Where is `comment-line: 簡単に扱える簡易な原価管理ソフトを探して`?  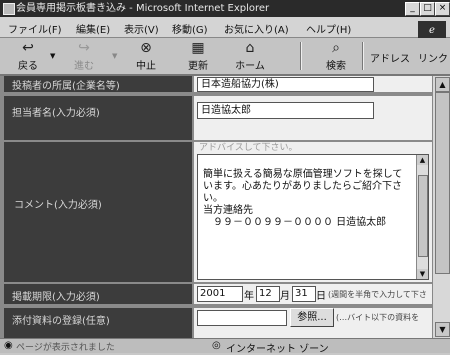
comment-line: 簡単に扱える簡易な原価管理ソフトを探して is located at coordinates (303, 174).